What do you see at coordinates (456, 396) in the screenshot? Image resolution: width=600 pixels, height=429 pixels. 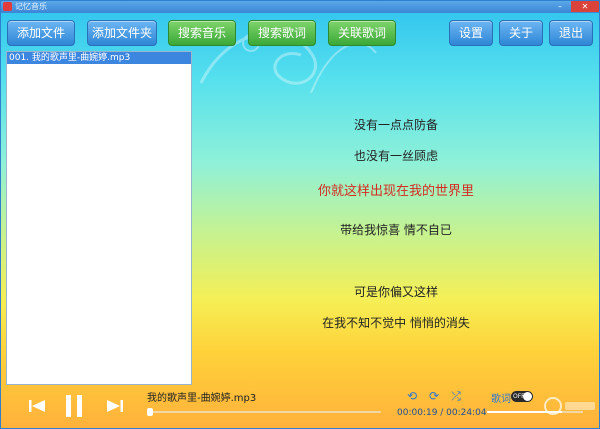 I see `shuffle-icon: ⤮` at bounding box center [456, 396].